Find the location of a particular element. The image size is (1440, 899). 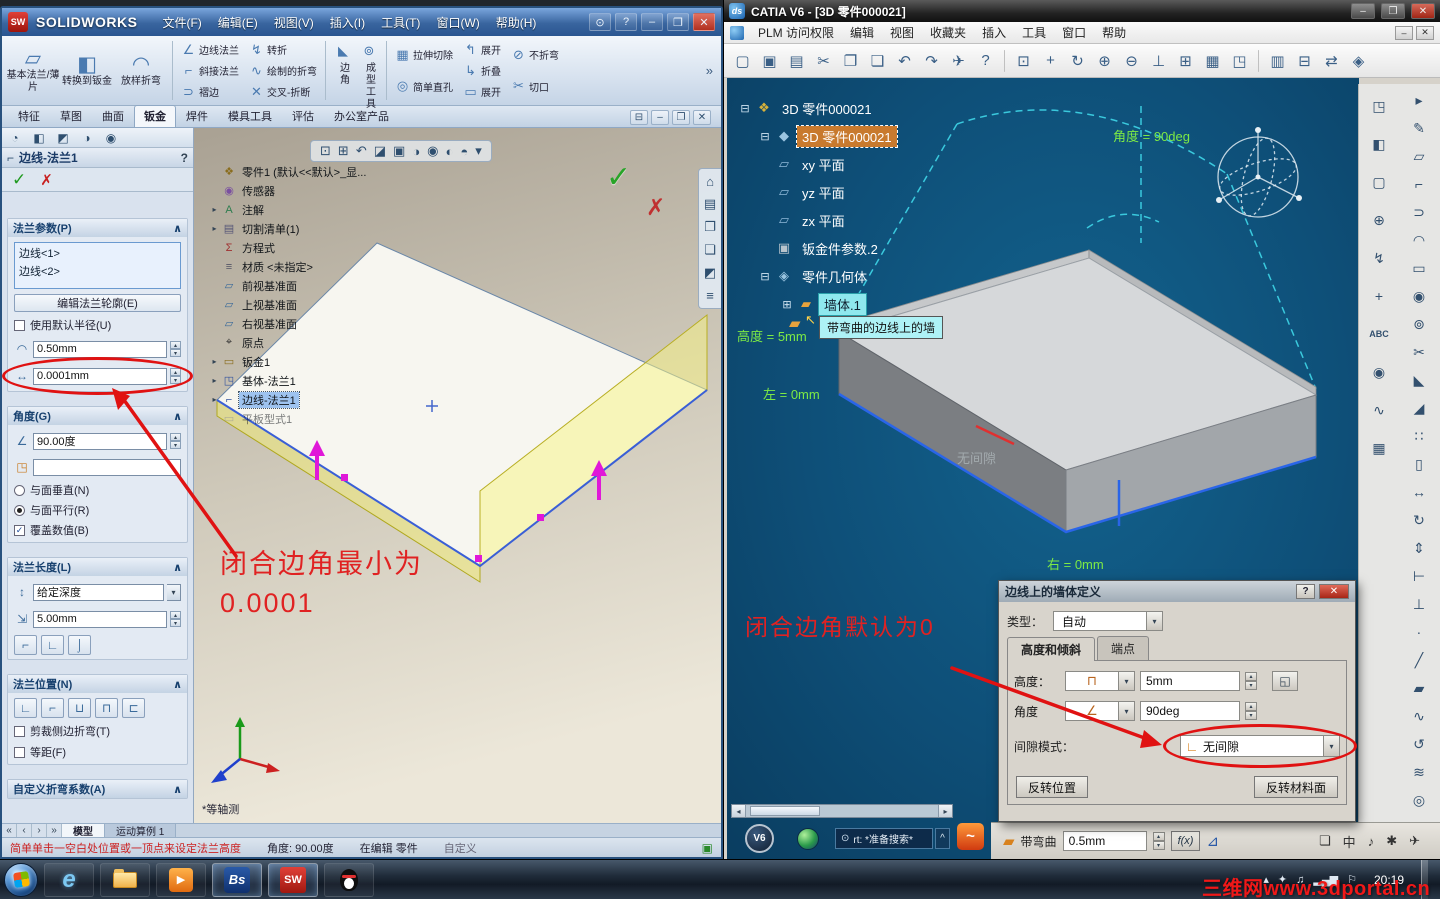

tree-item: ▱ xy 平面 is located at coordinates (828, 164).